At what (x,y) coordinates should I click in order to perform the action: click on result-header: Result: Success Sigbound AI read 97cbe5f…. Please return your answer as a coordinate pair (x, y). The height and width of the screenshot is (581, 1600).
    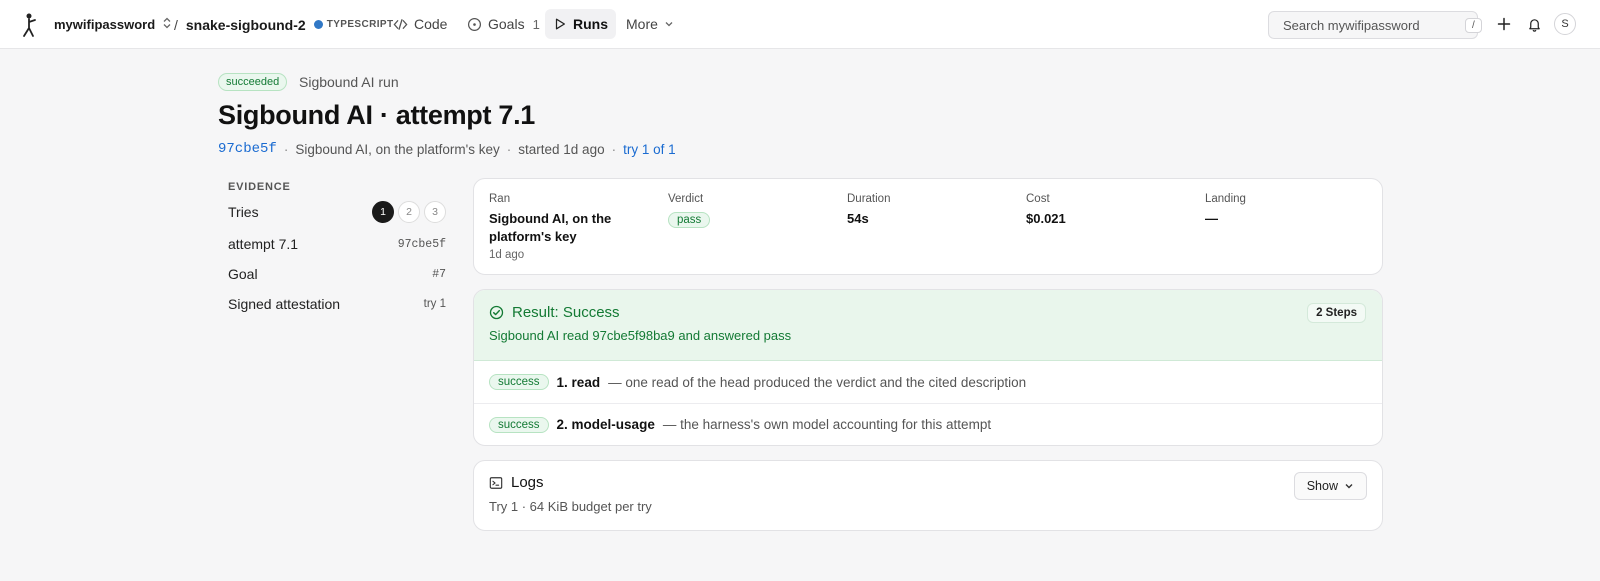
    Looking at the image, I should click on (928, 325).